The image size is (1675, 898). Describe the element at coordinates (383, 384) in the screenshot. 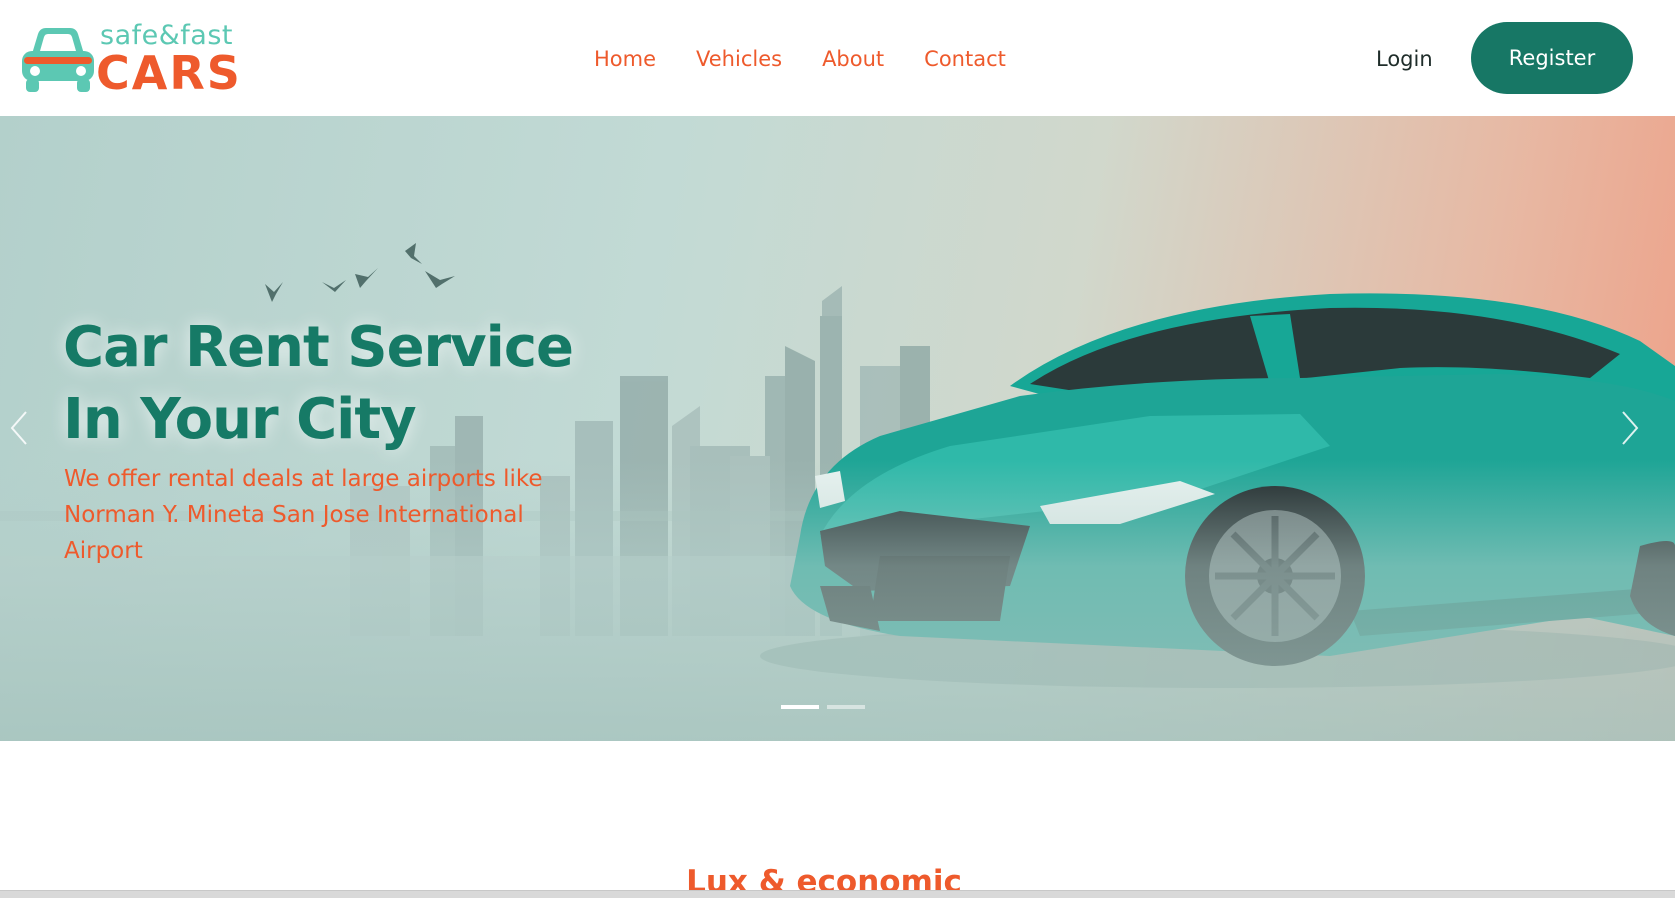

I see `hero-title: Car Rent Service In Your City` at that location.